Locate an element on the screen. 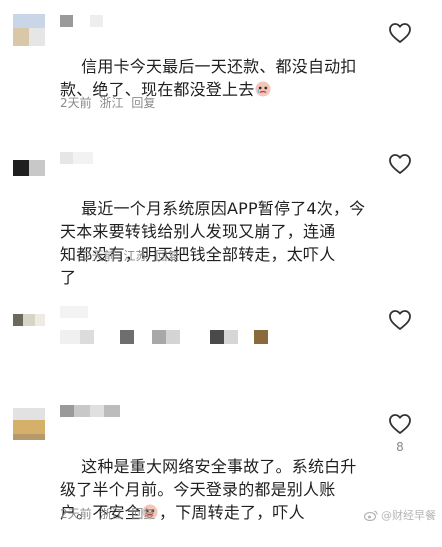 This screenshot has height=547, width=442. comment-meta: 2天前 江苏 回复 is located at coordinates (133, 255).